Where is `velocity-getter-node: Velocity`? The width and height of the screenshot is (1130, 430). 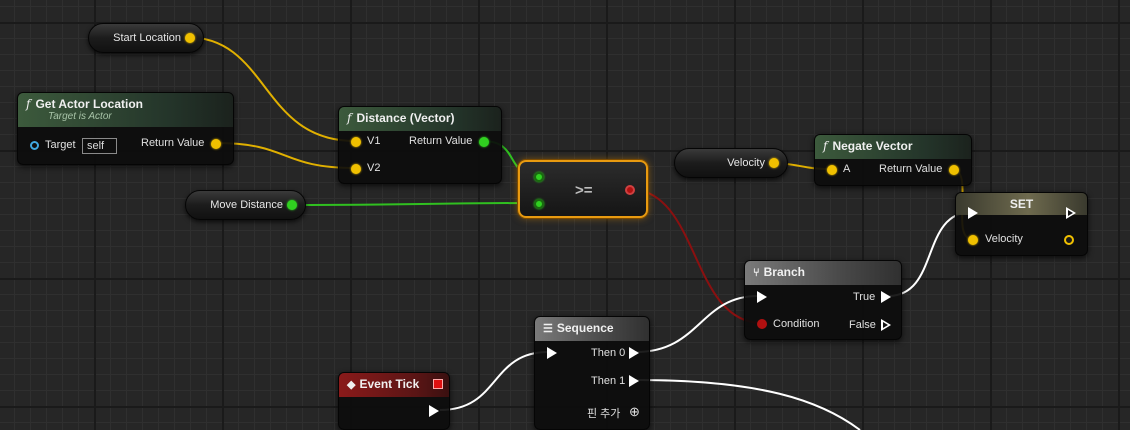 velocity-getter-node: Velocity is located at coordinates (731, 163).